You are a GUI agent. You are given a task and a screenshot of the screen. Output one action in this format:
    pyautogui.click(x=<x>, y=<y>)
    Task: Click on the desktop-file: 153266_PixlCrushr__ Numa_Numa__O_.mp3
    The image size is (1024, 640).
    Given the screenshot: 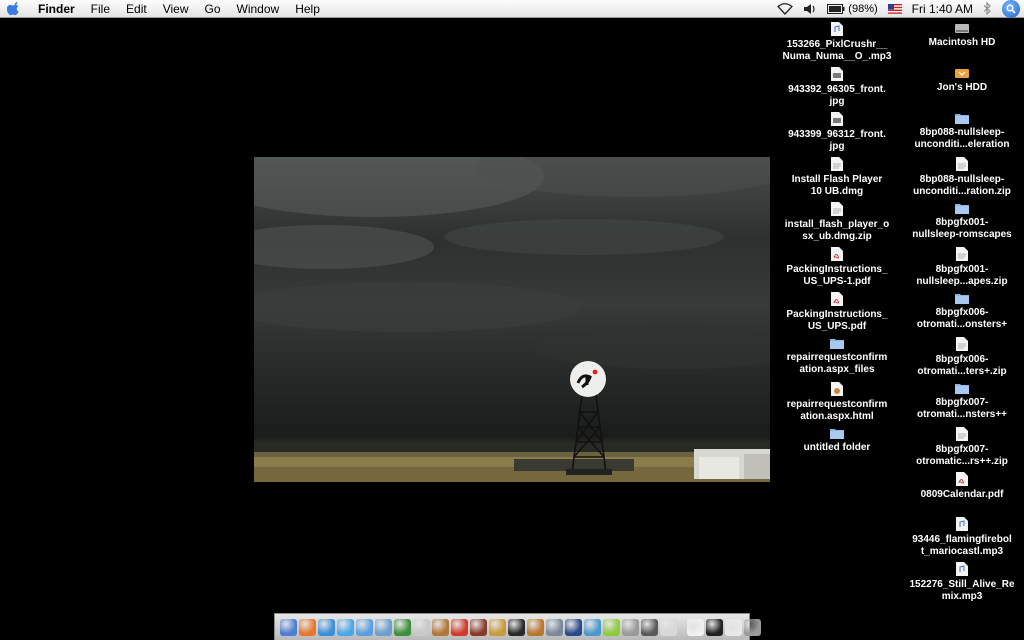 What is the action you would take?
    pyautogui.click(x=837, y=42)
    